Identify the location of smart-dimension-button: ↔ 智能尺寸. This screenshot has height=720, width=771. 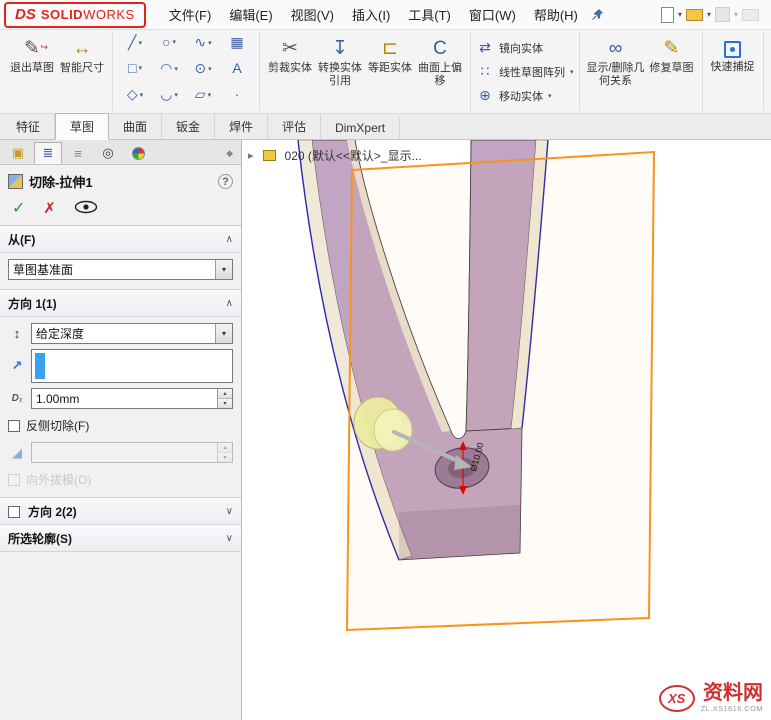
(82, 55).